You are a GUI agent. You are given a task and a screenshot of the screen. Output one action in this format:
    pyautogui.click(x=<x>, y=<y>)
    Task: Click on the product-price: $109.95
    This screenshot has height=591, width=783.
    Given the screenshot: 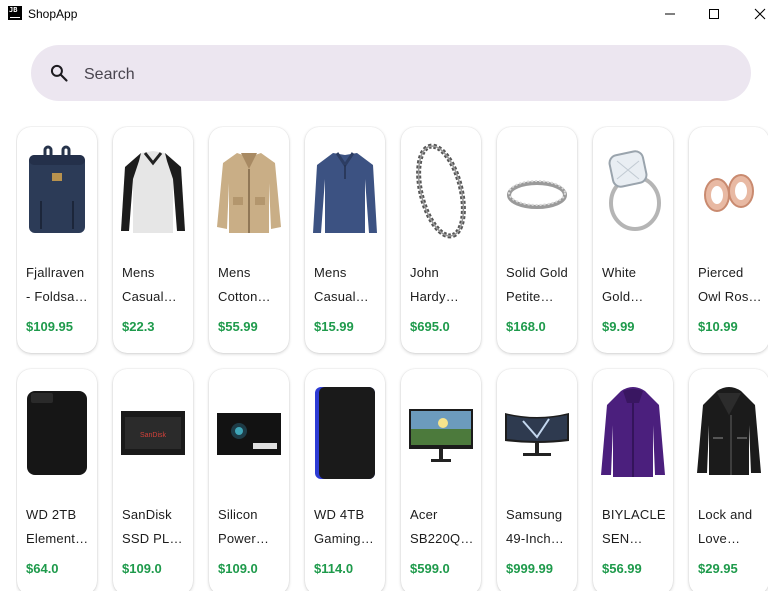 What is the action you would take?
    pyautogui.click(x=49, y=326)
    